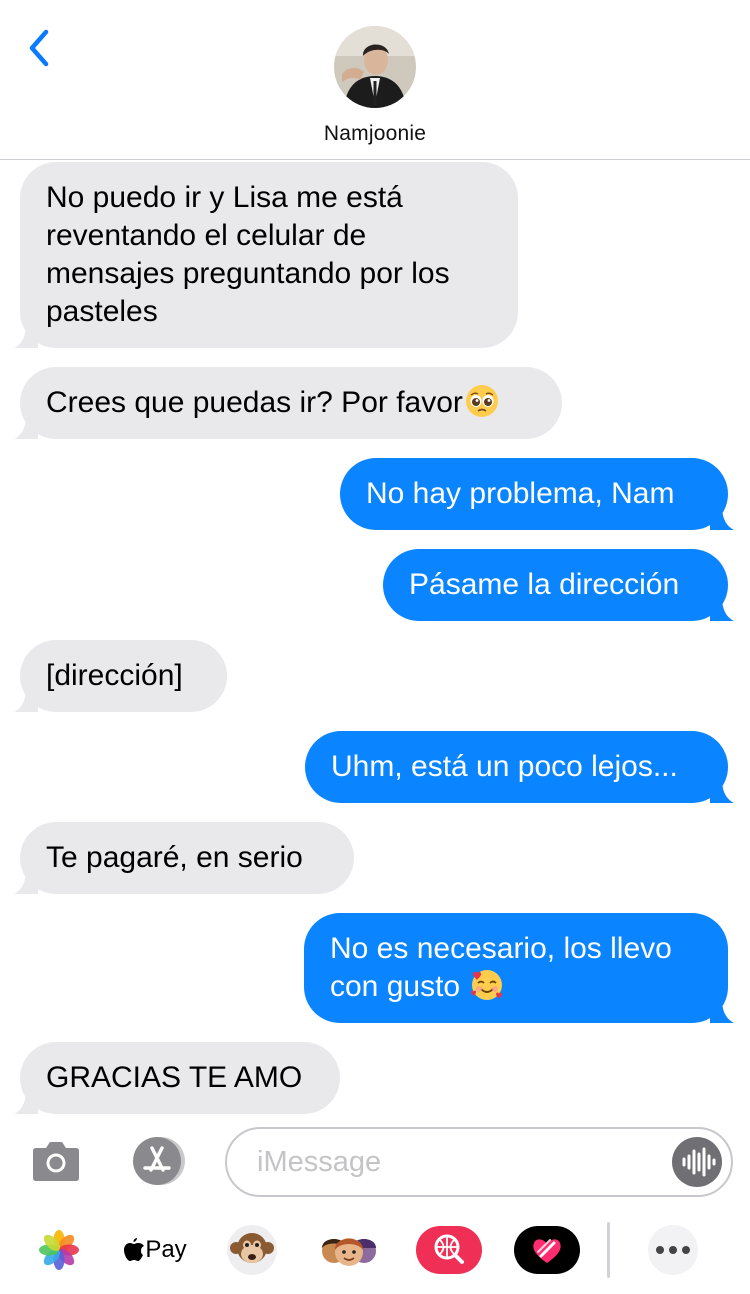 Image resolution: width=750 pixels, height=1294 pixels. I want to click on message-bubble-incoming: Crees que puedas ir? Por favor, so click(288, 403).